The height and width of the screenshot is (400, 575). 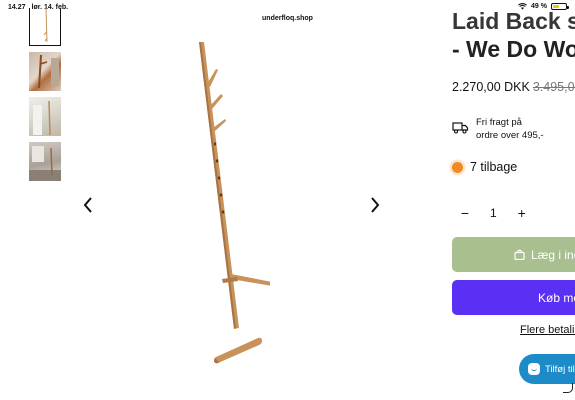 I want to click on shipping-info: Fri fragt på ordre over 495,-, so click(x=498, y=129).